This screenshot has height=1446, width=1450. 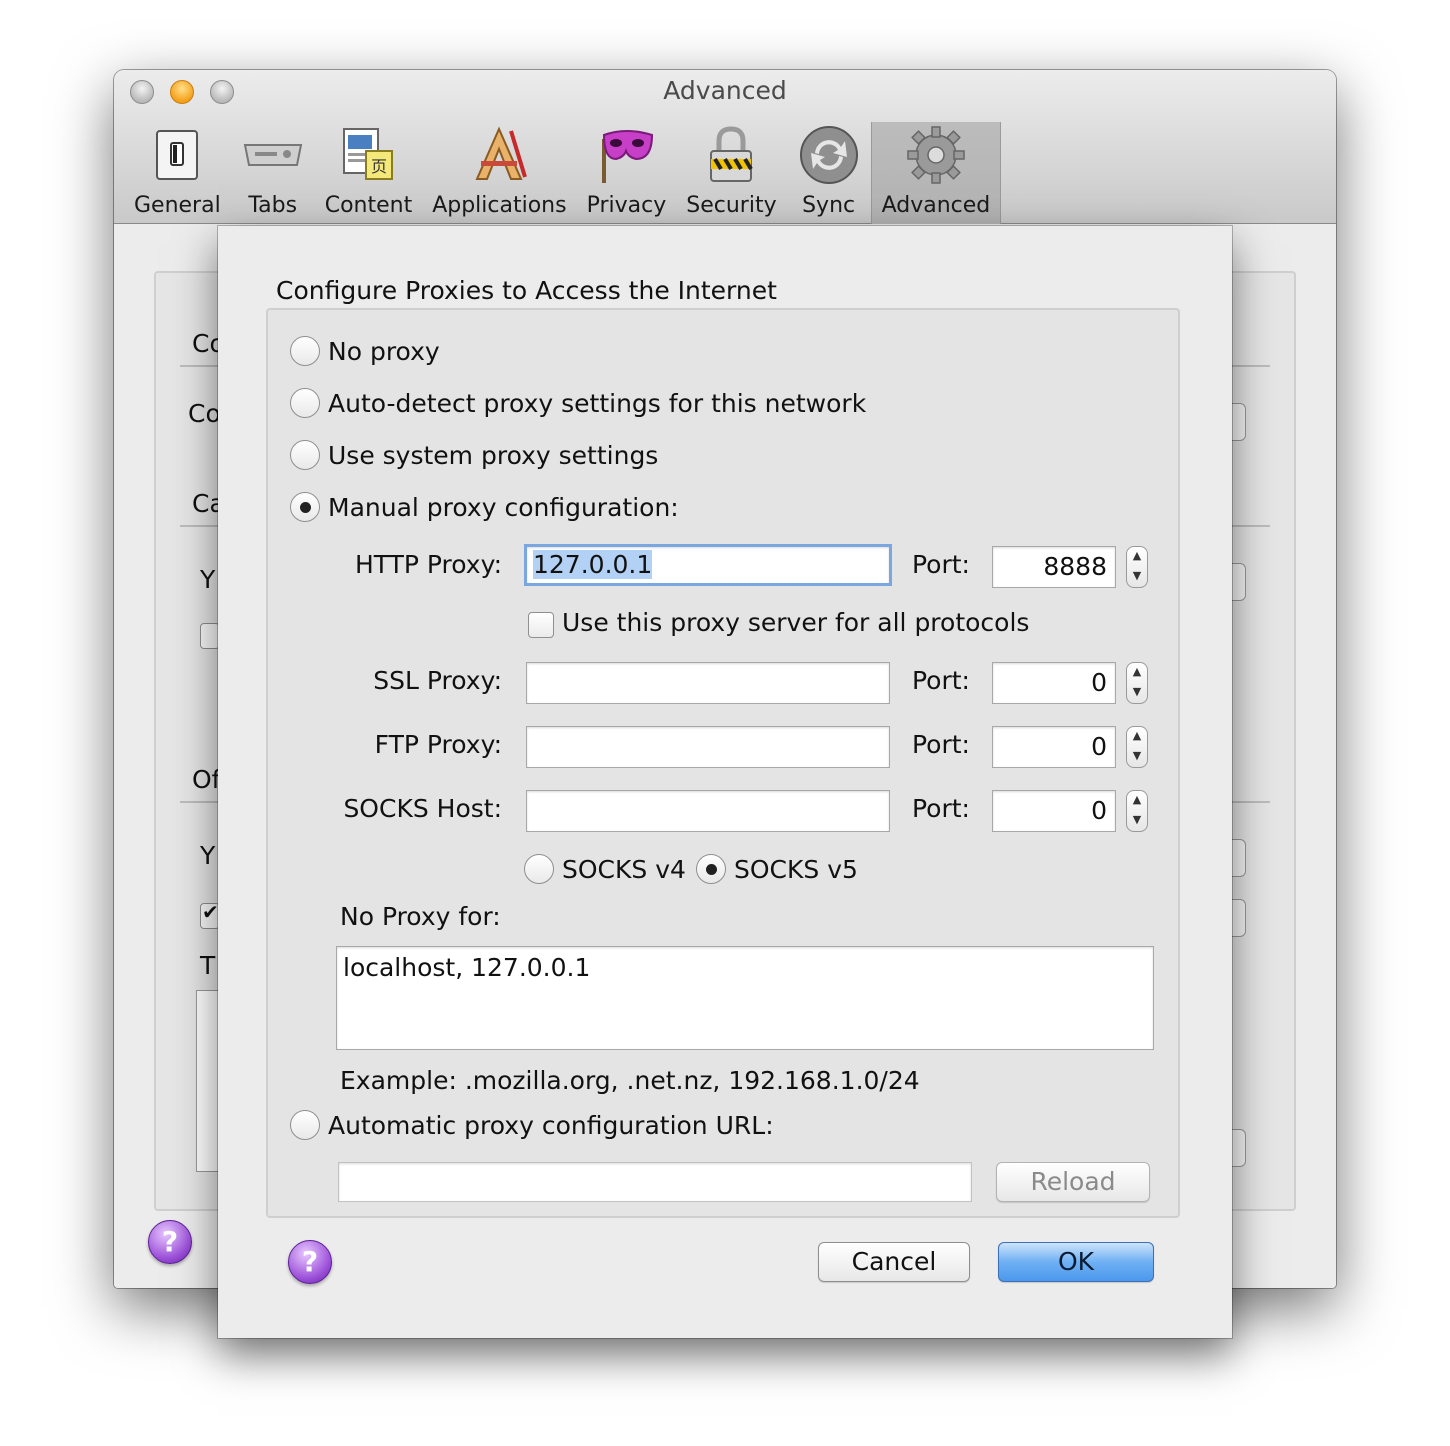 What do you see at coordinates (501, 153) in the screenshot?
I see `applications-icon` at bounding box center [501, 153].